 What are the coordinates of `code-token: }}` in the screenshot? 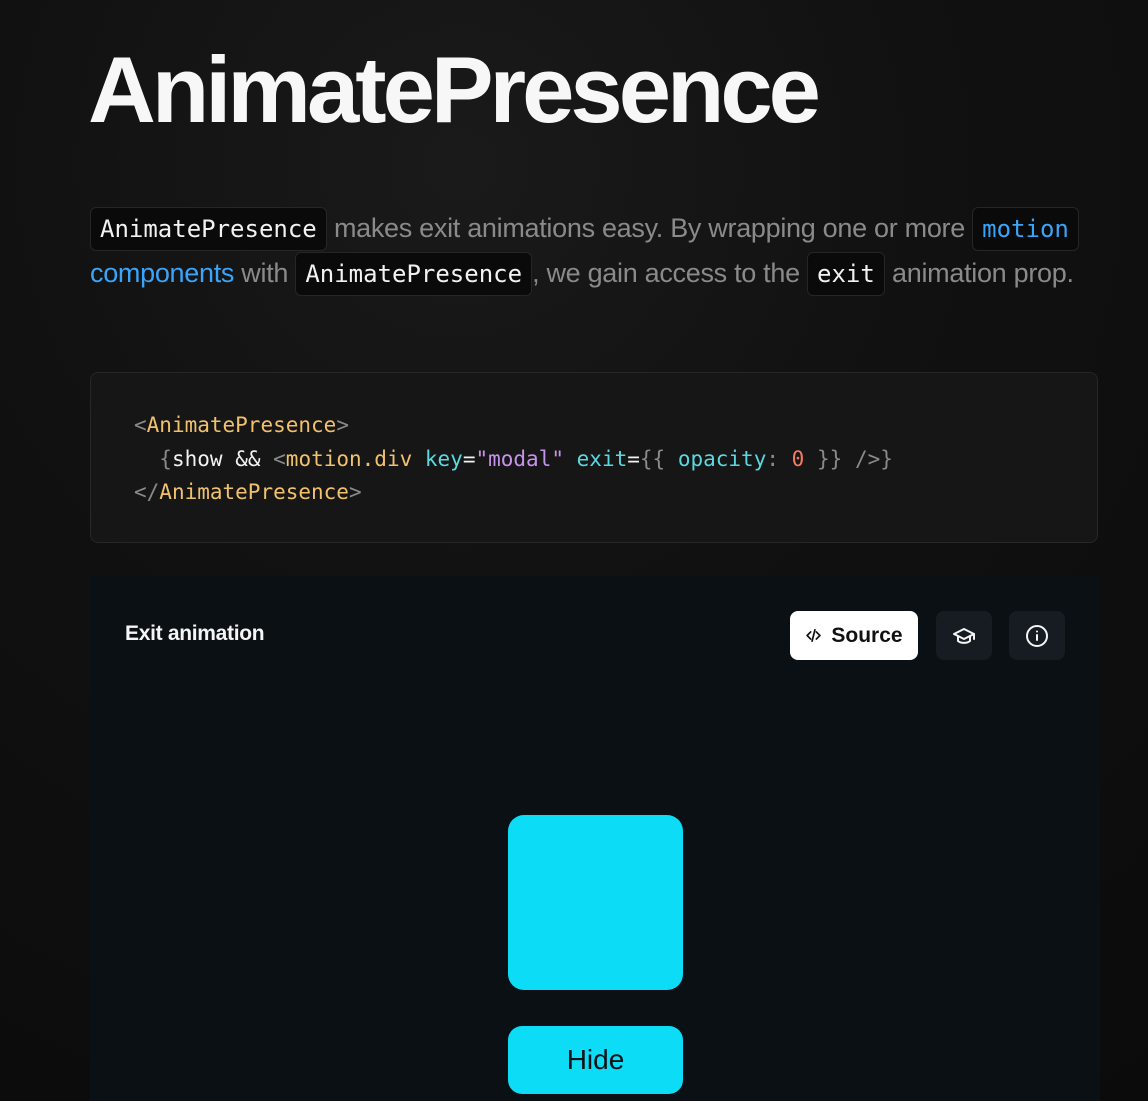 It's located at (829, 458).